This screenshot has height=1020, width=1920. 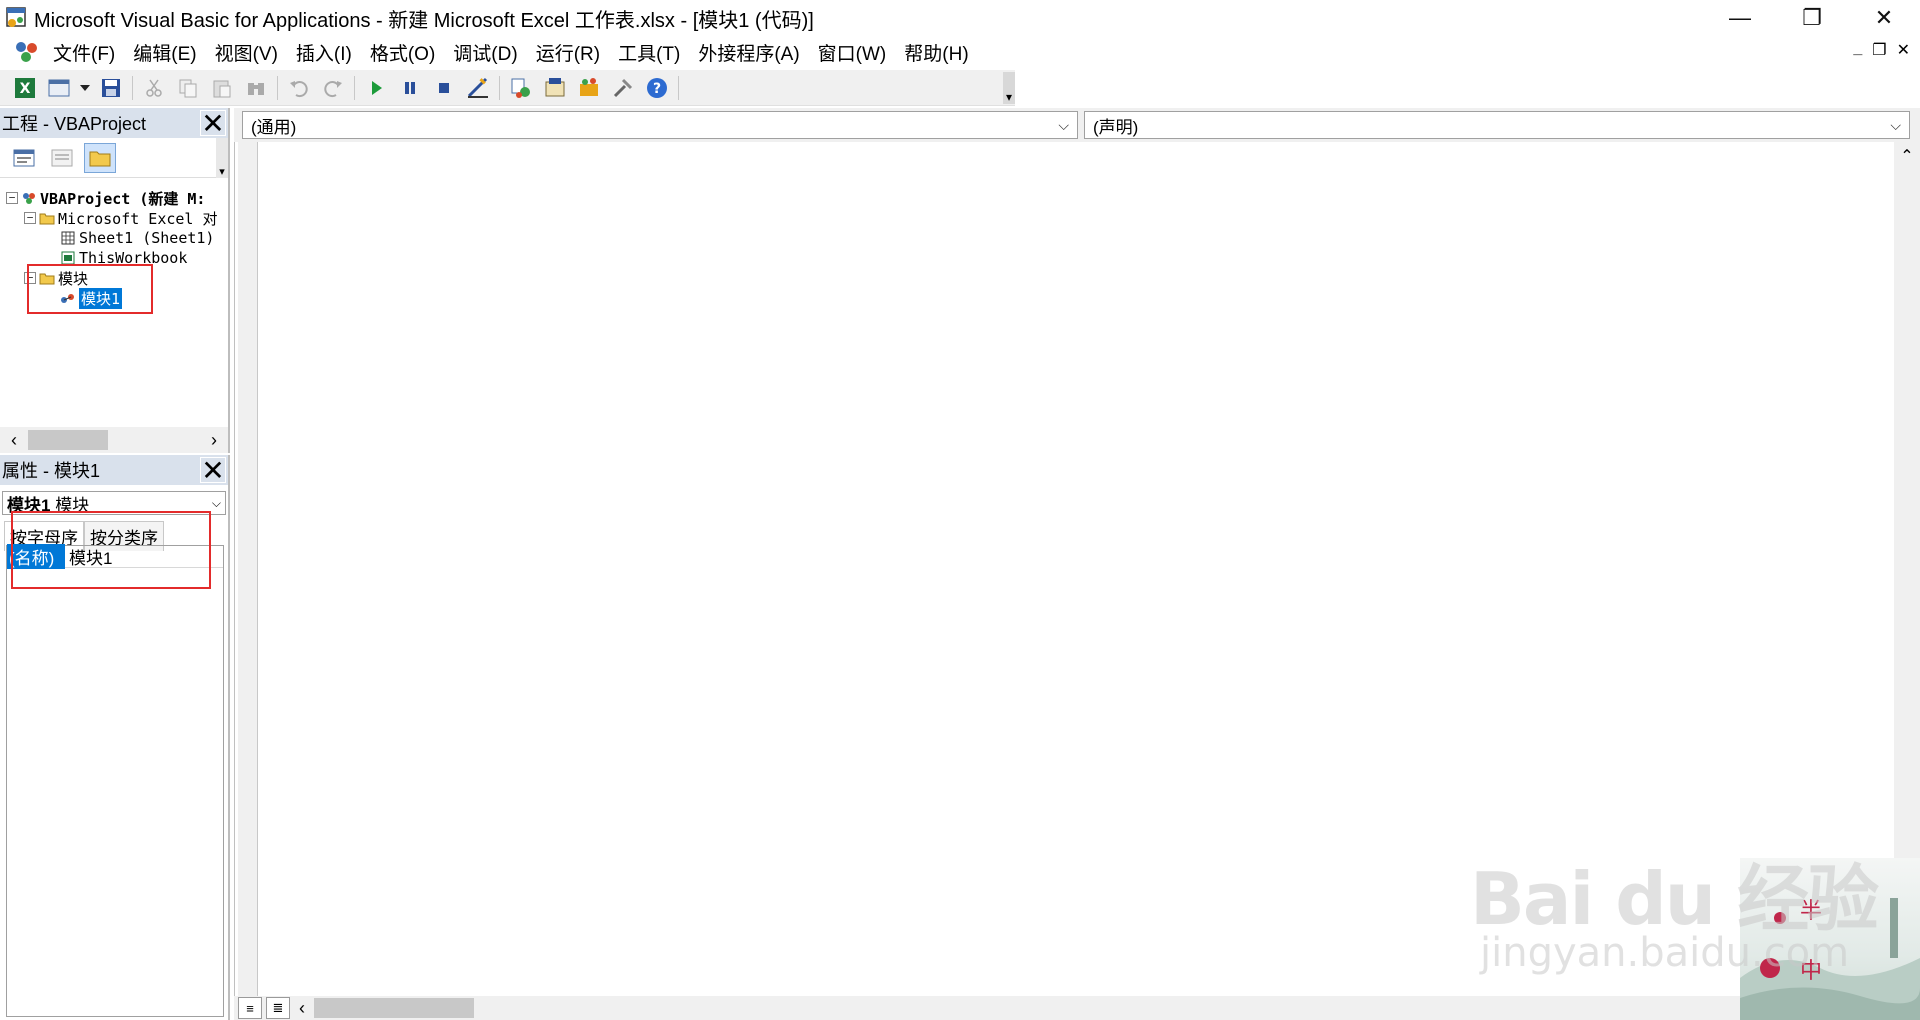 I want to click on standard-toolbar: X ? ▾, so click(x=507, y=88).